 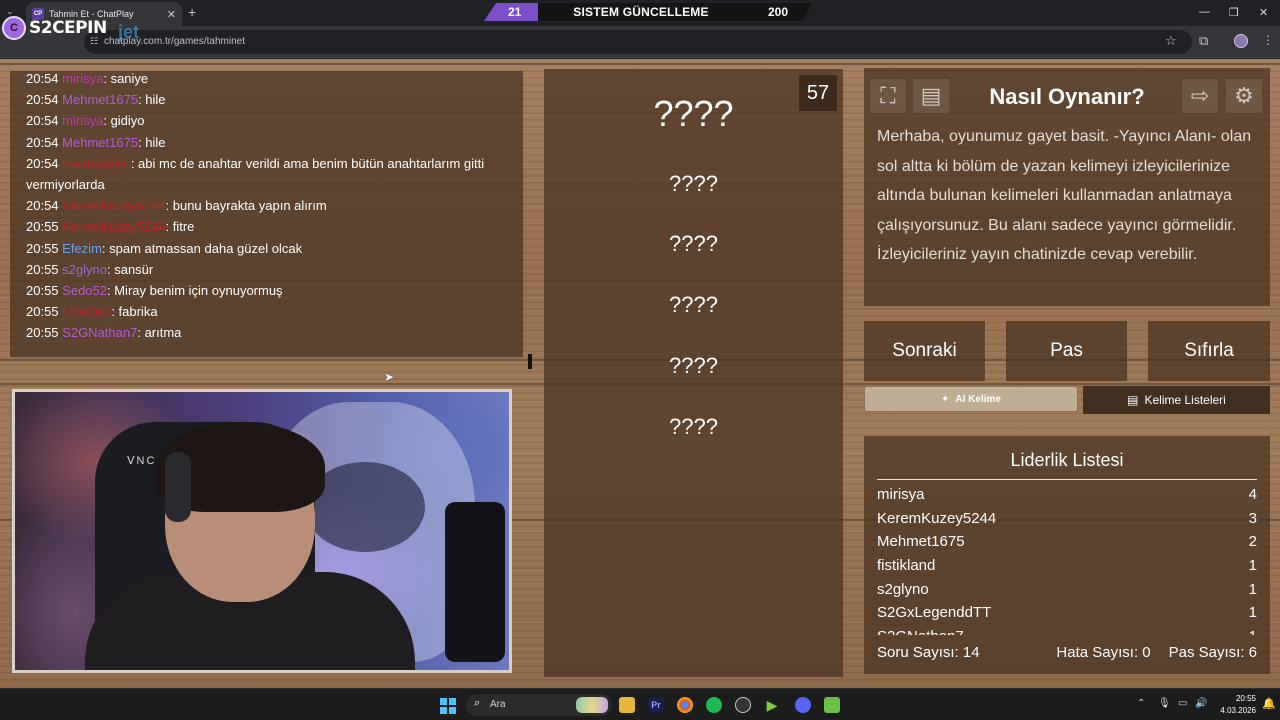 I want to click on chat-username: mustafakilin, so click(x=96, y=163).